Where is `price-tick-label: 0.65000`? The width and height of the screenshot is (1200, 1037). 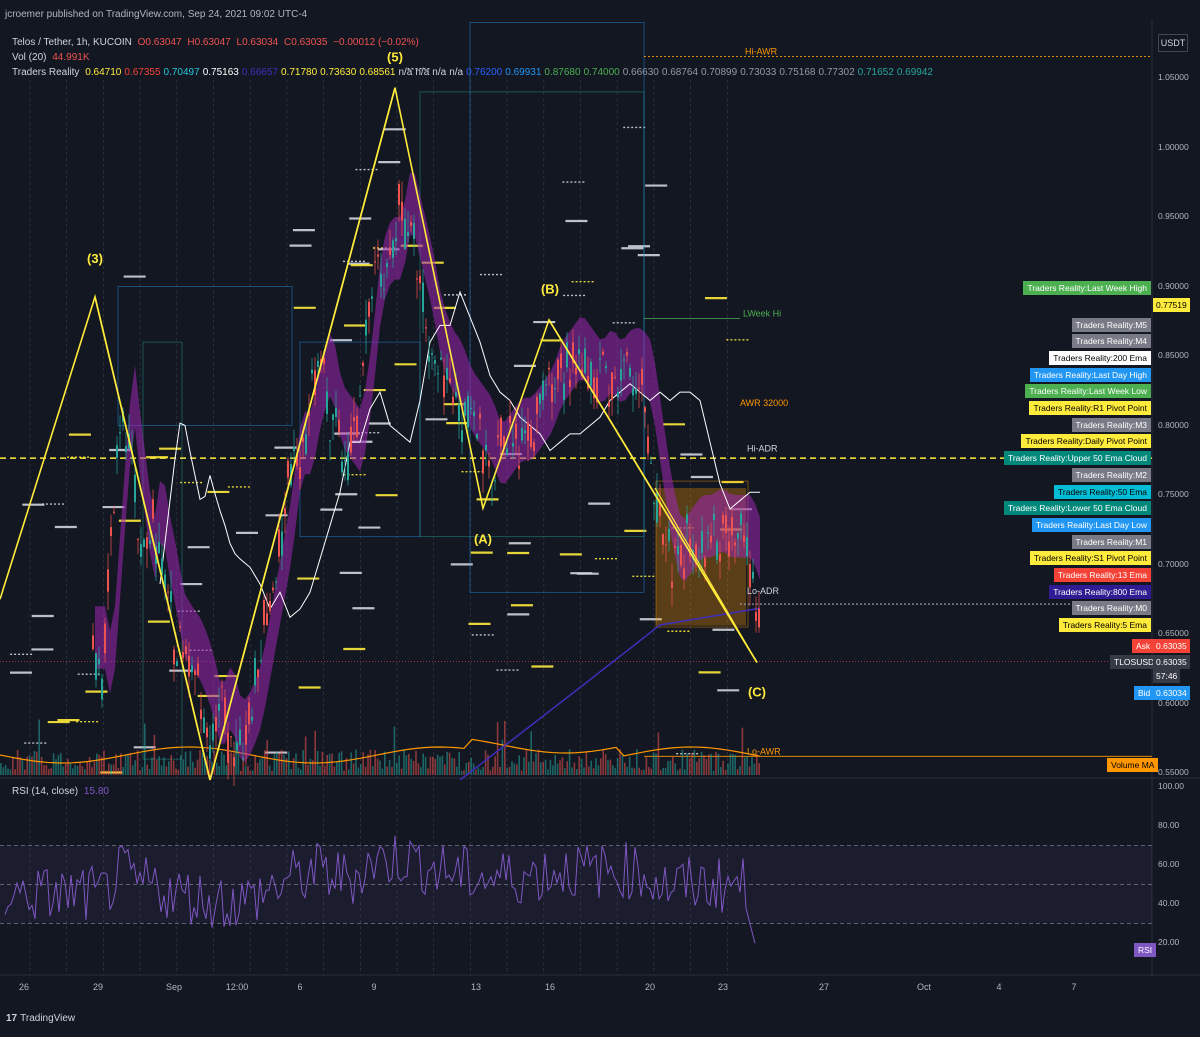
price-tick-label: 0.65000 is located at coordinates (1173, 633).